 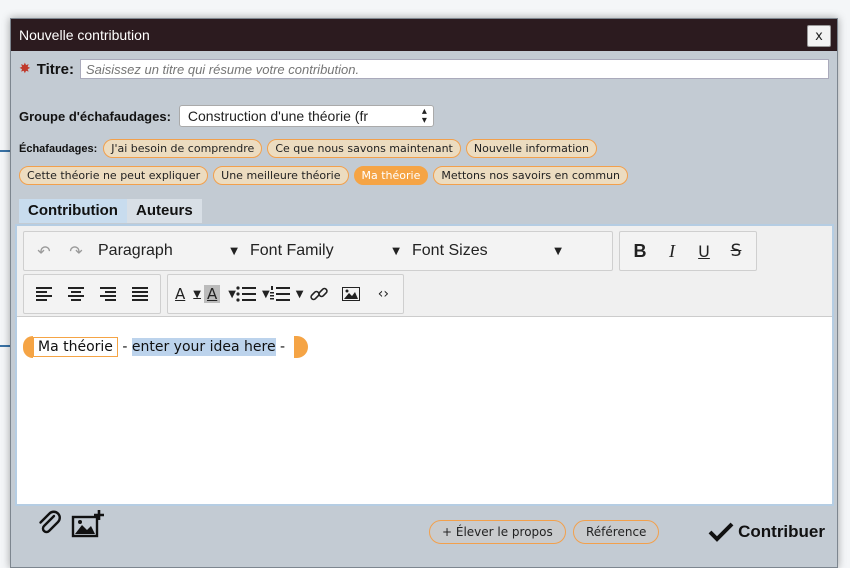 I want to click on underline-button: U, so click(x=704, y=251).